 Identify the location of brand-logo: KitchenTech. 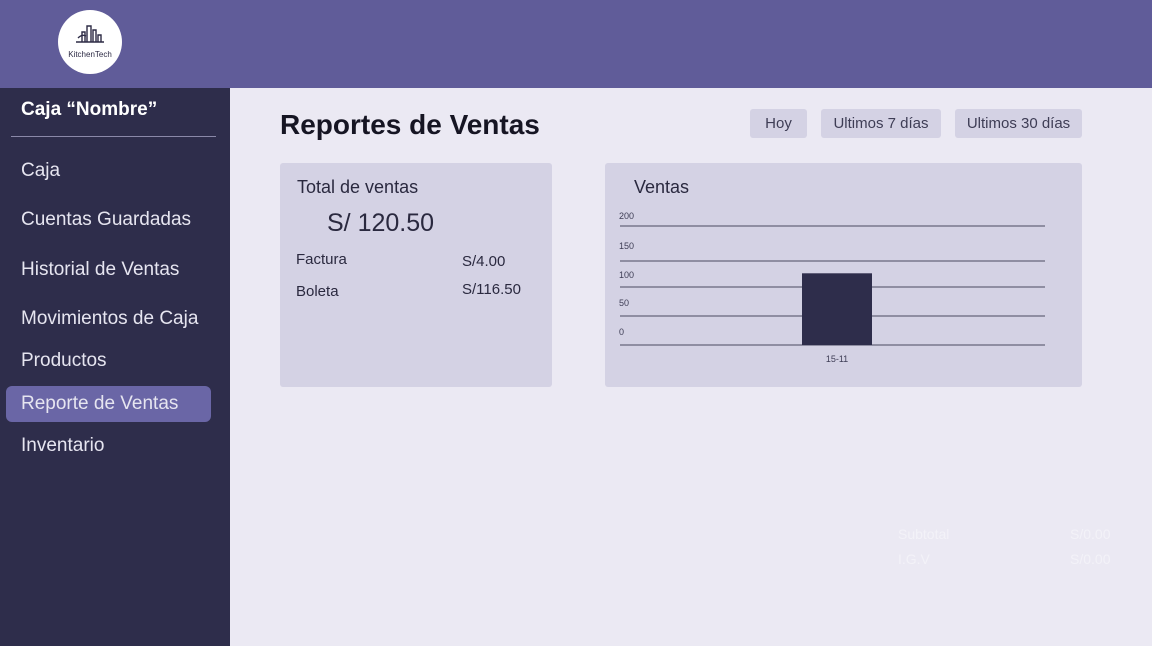
(90, 42).